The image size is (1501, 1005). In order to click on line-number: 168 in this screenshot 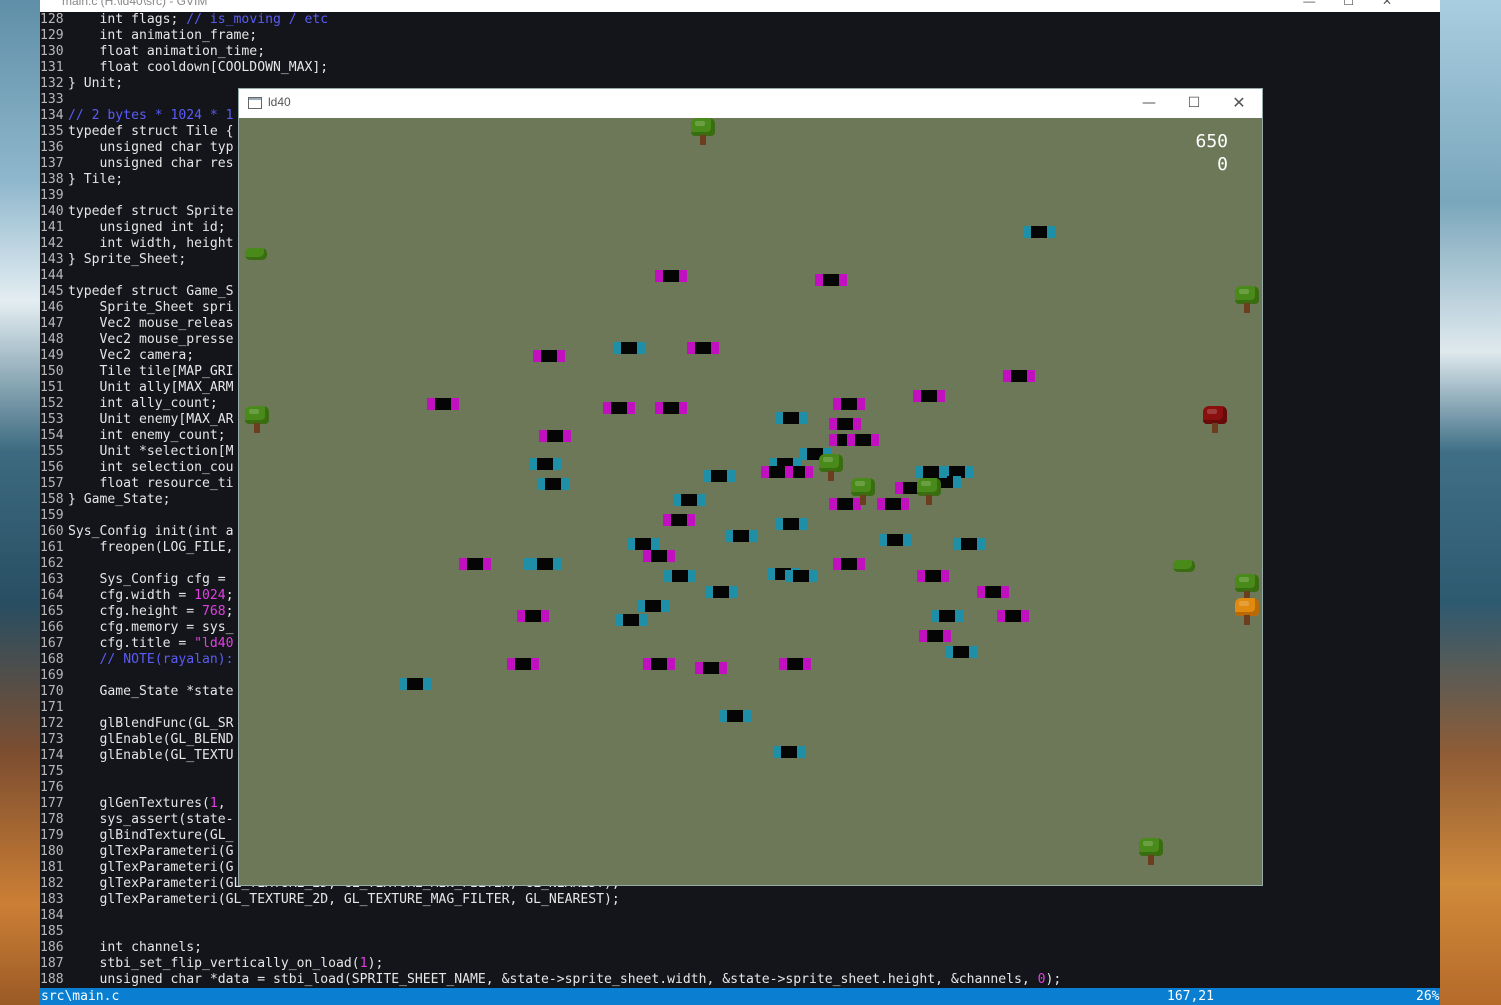, I will do `click(52, 659)`.